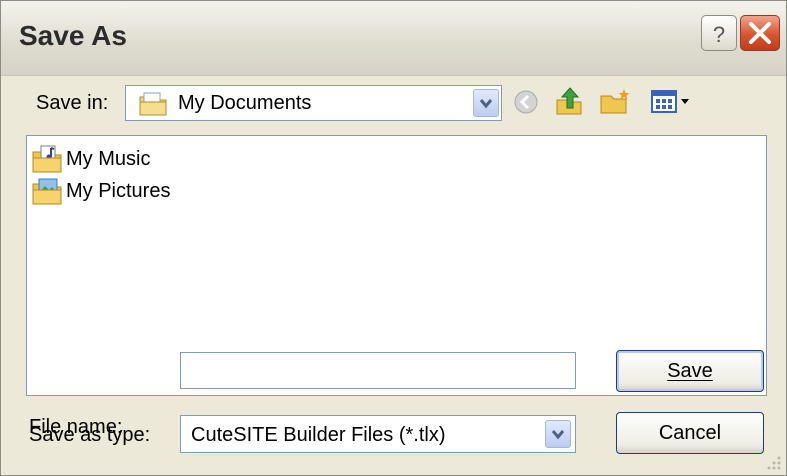 This screenshot has height=476, width=787. I want to click on save-in-value: My Documents, so click(245, 103).